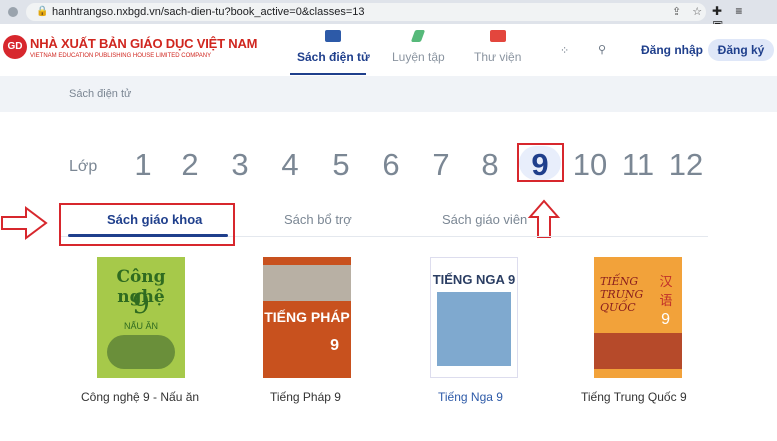 Image resolution: width=777 pixels, height=441 pixels. What do you see at coordinates (190, 165) in the screenshot?
I see `grade-2: 2` at bounding box center [190, 165].